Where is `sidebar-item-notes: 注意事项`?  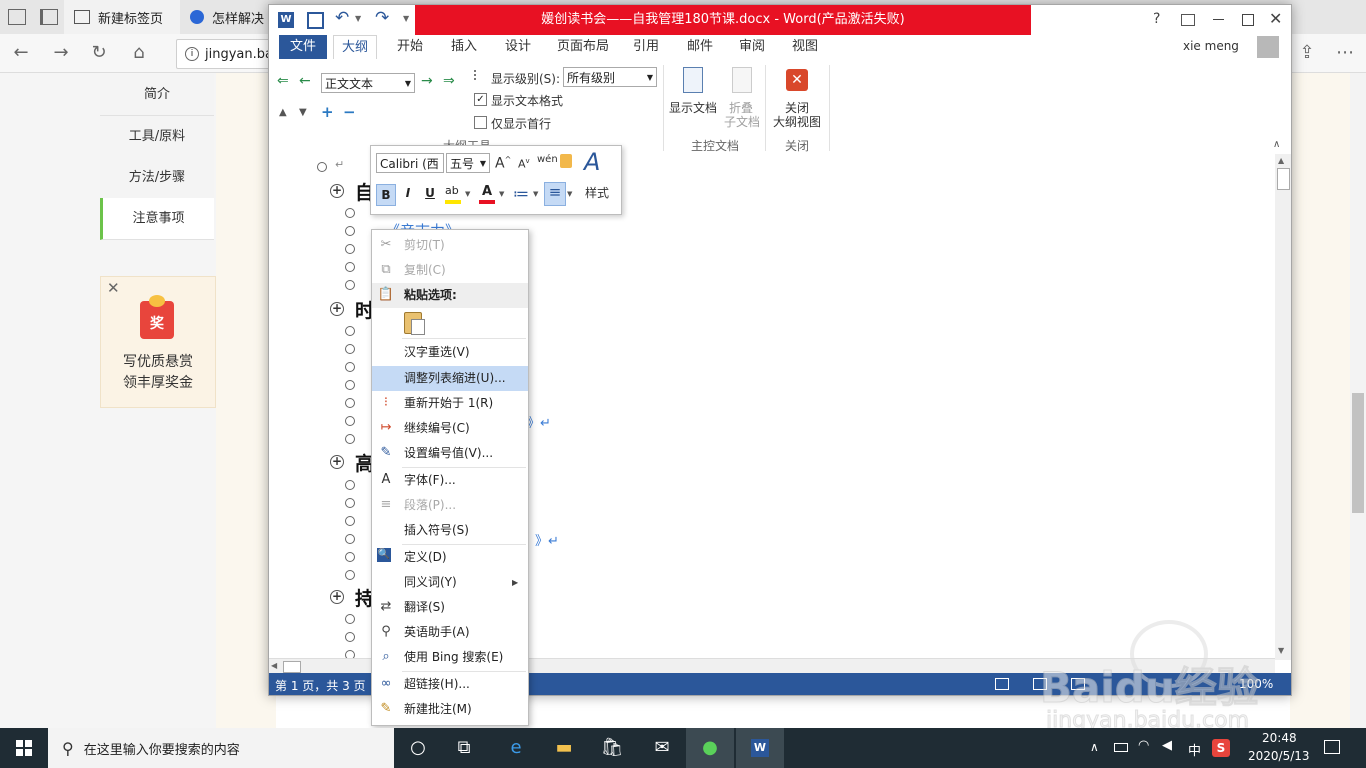 sidebar-item-notes: 注意事项 is located at coordinates (157, 219).